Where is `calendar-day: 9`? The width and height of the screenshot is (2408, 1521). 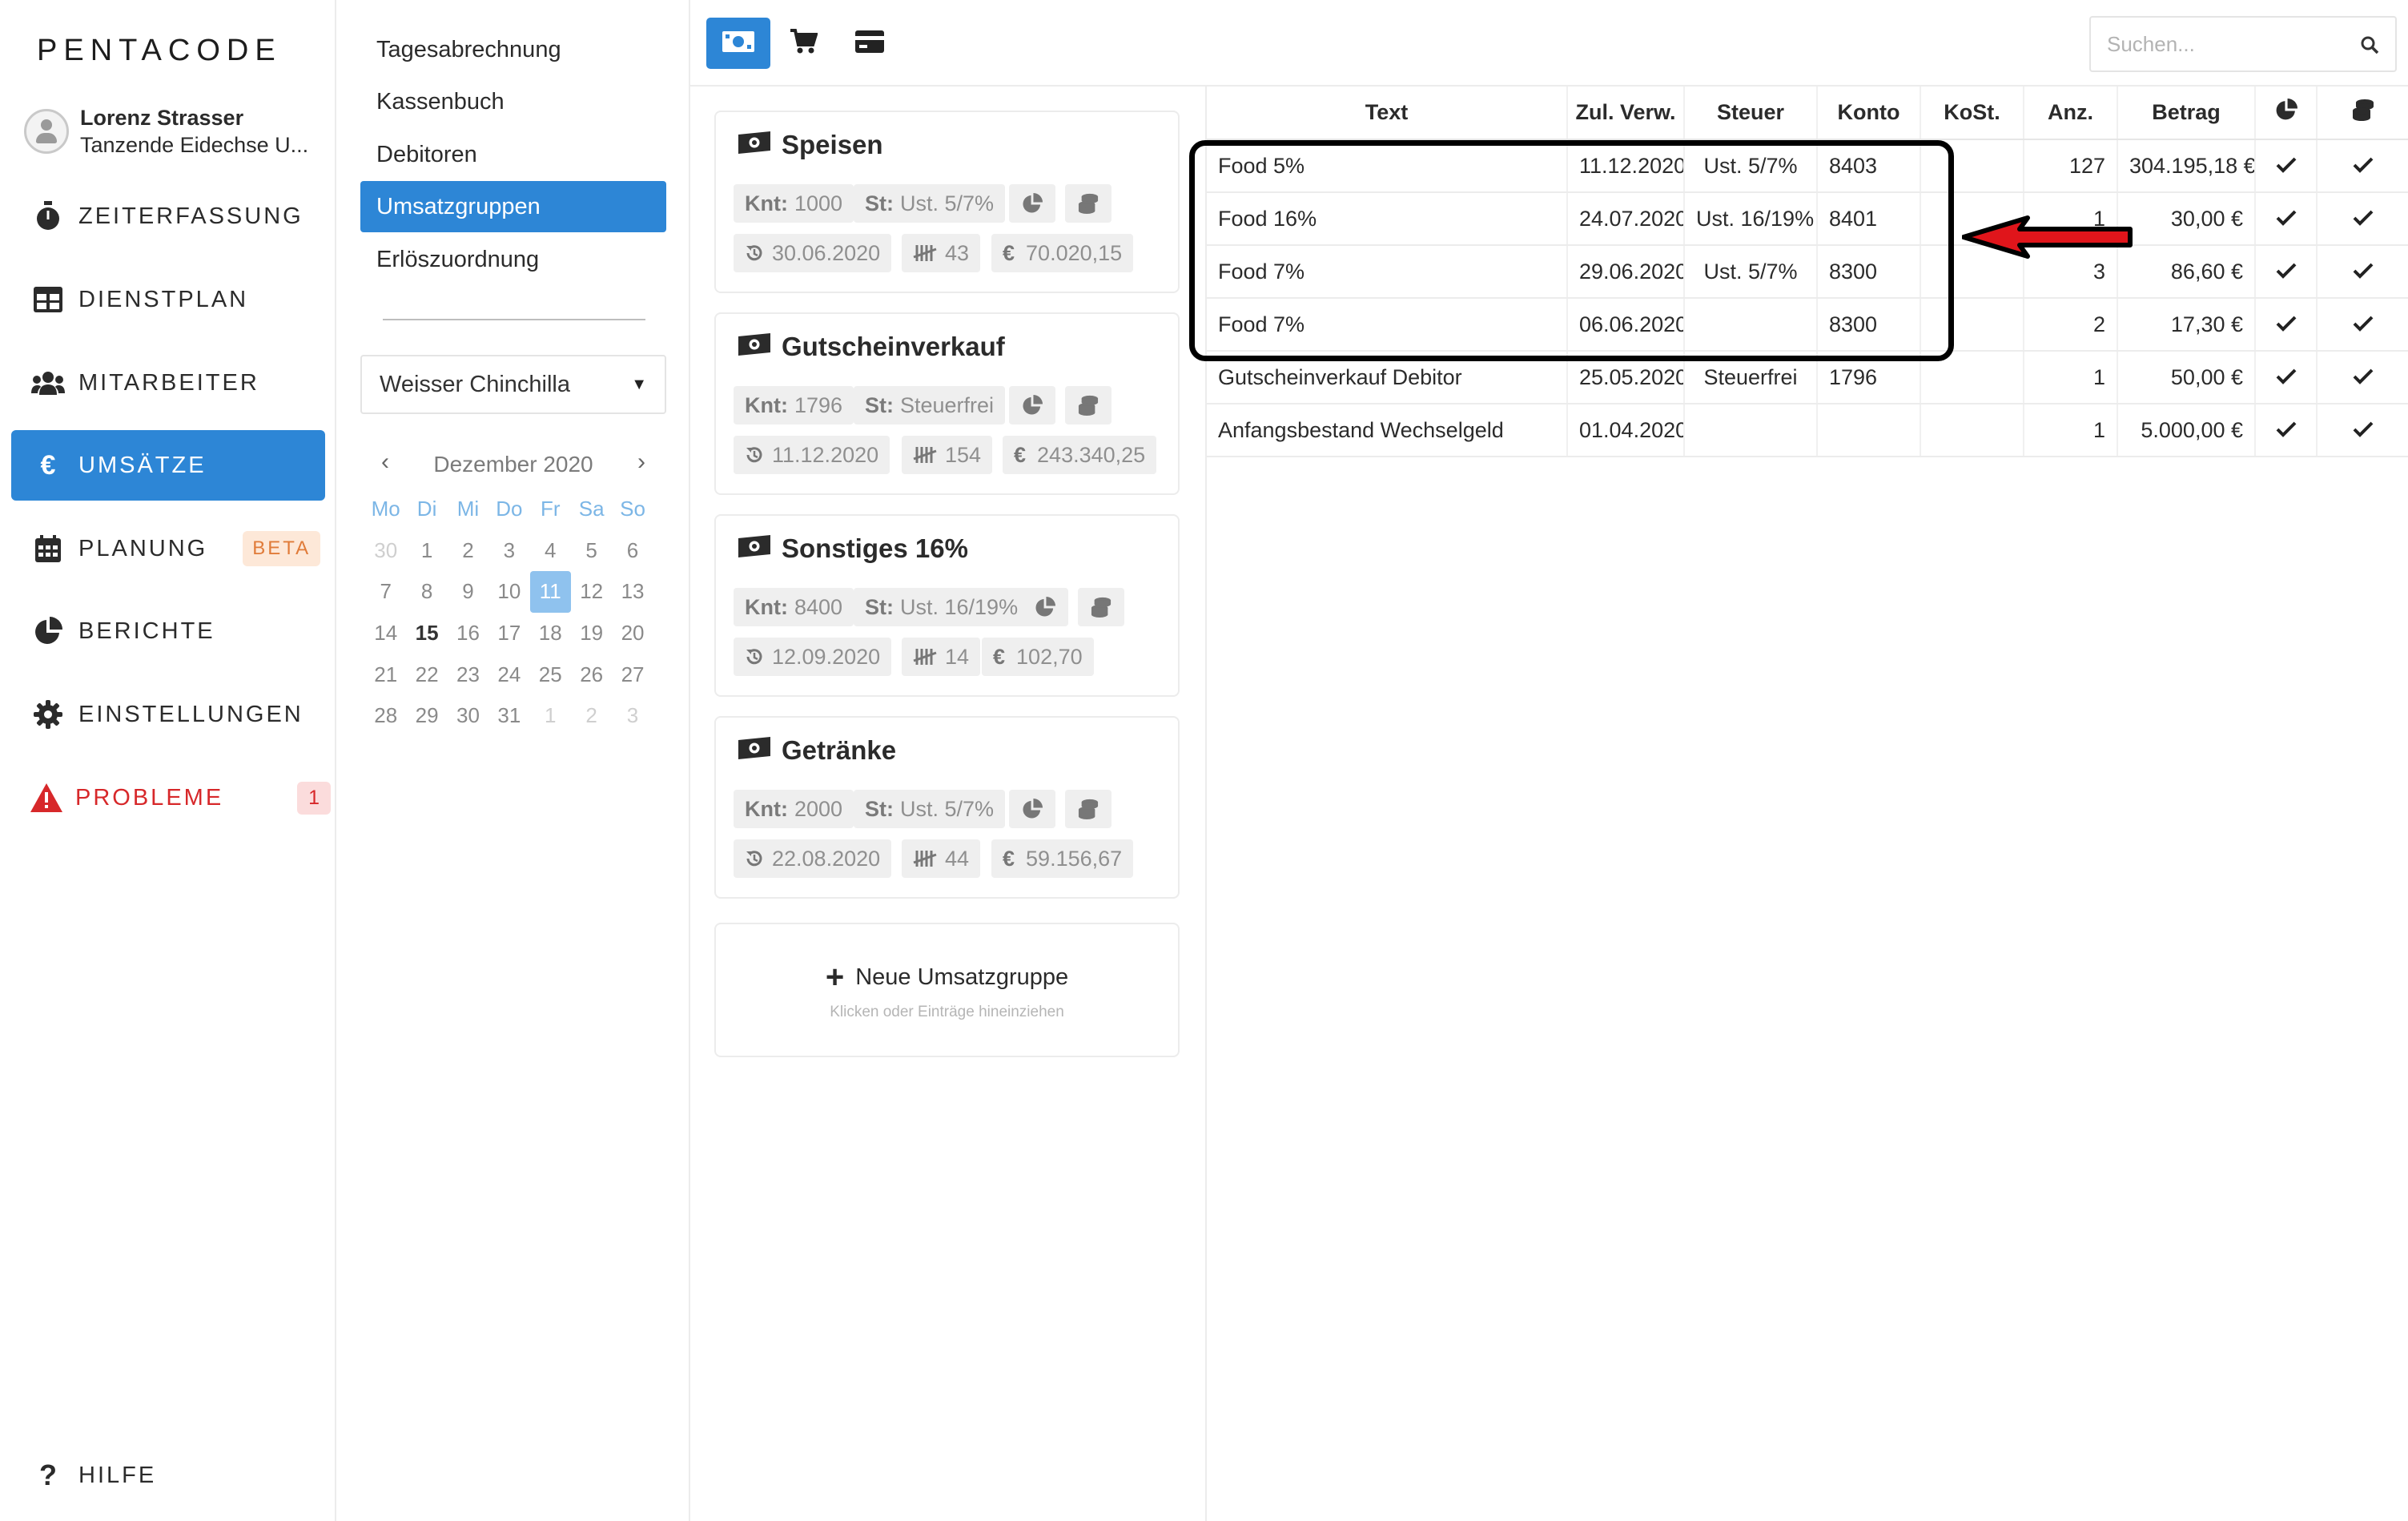
calendar-day: 9 is located at coordinates (468, 592).